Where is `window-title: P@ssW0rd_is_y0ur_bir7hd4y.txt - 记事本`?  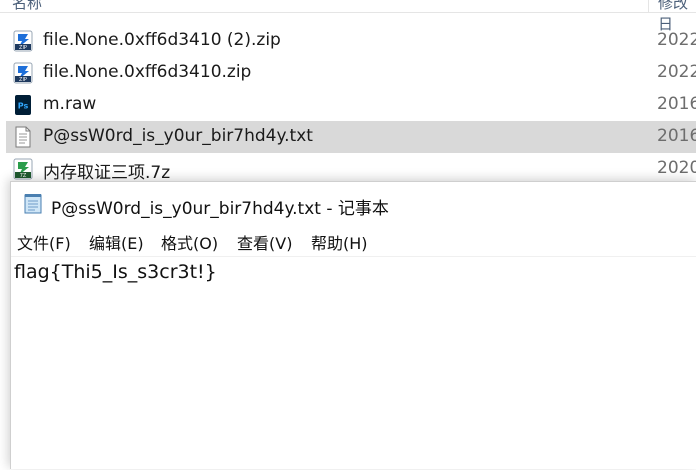
window-title: P@ssW0rd_is_y0ur_bir7hd4y.txt - 记事本 is located at coordinates (220, 209).